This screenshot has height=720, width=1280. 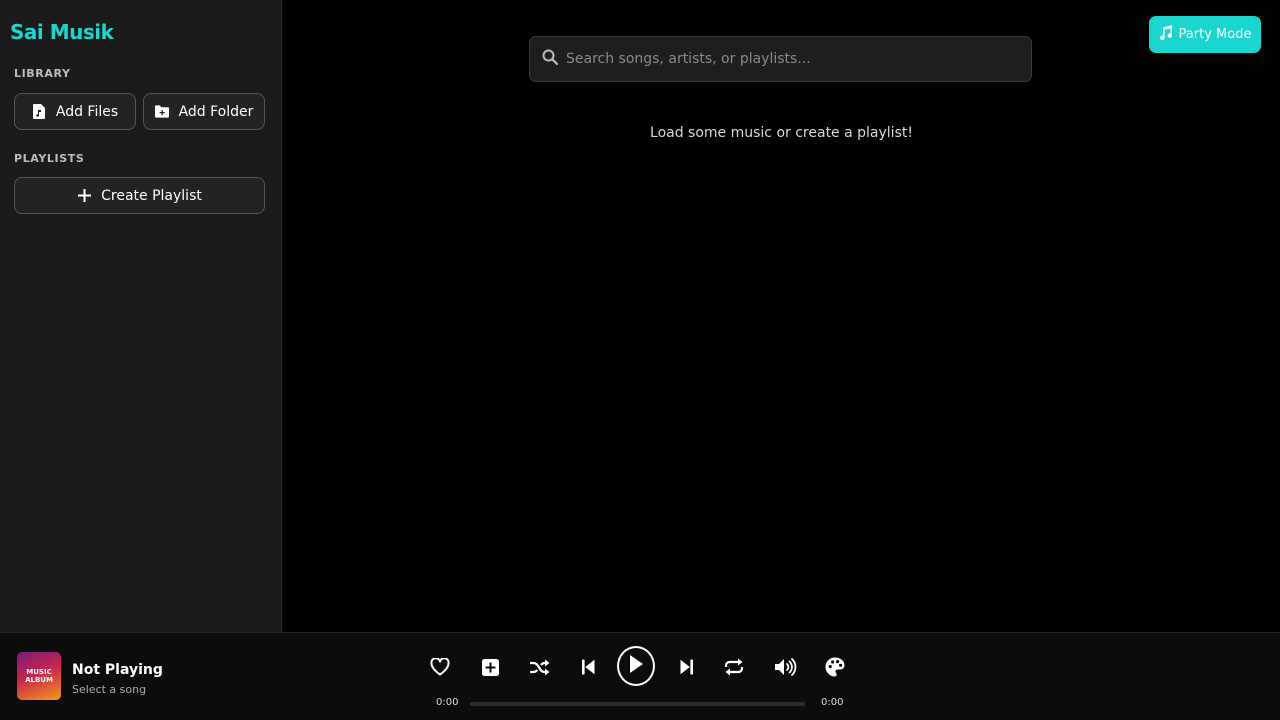 I want to click on add-files-button: Add Files, so click(x=75, y=111).